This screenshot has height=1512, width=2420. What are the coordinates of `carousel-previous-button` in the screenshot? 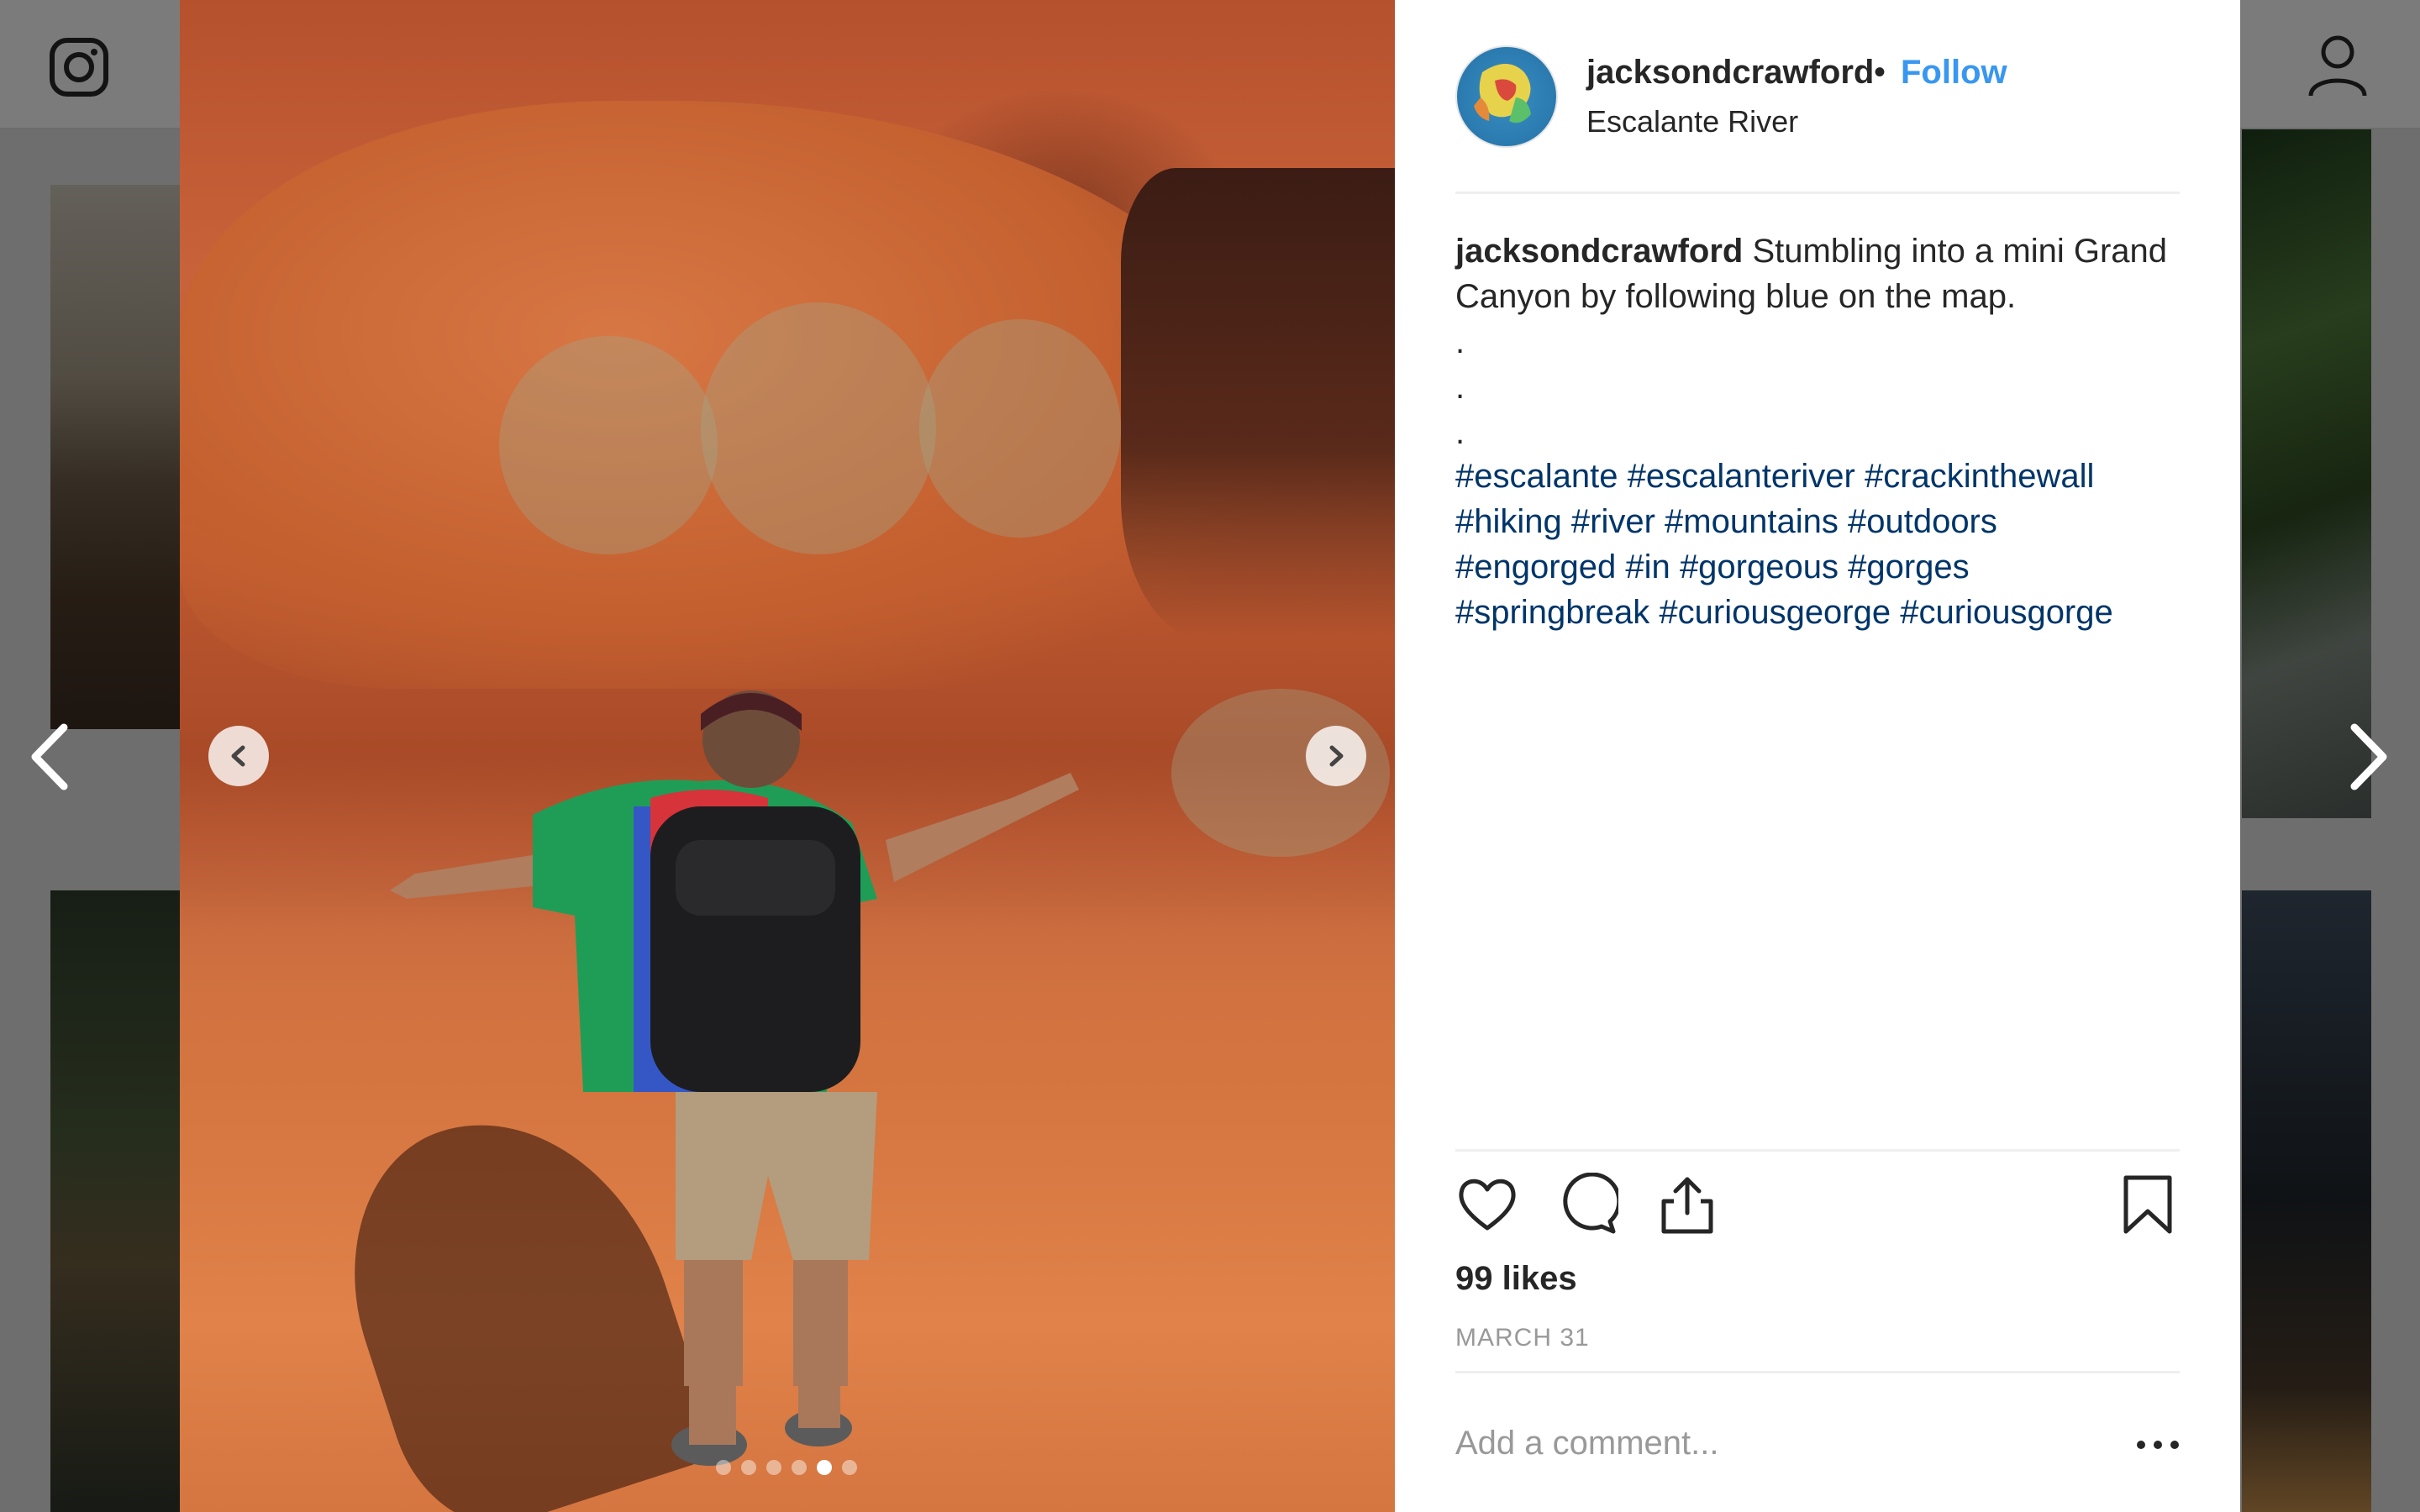 It's located at (239, 756).